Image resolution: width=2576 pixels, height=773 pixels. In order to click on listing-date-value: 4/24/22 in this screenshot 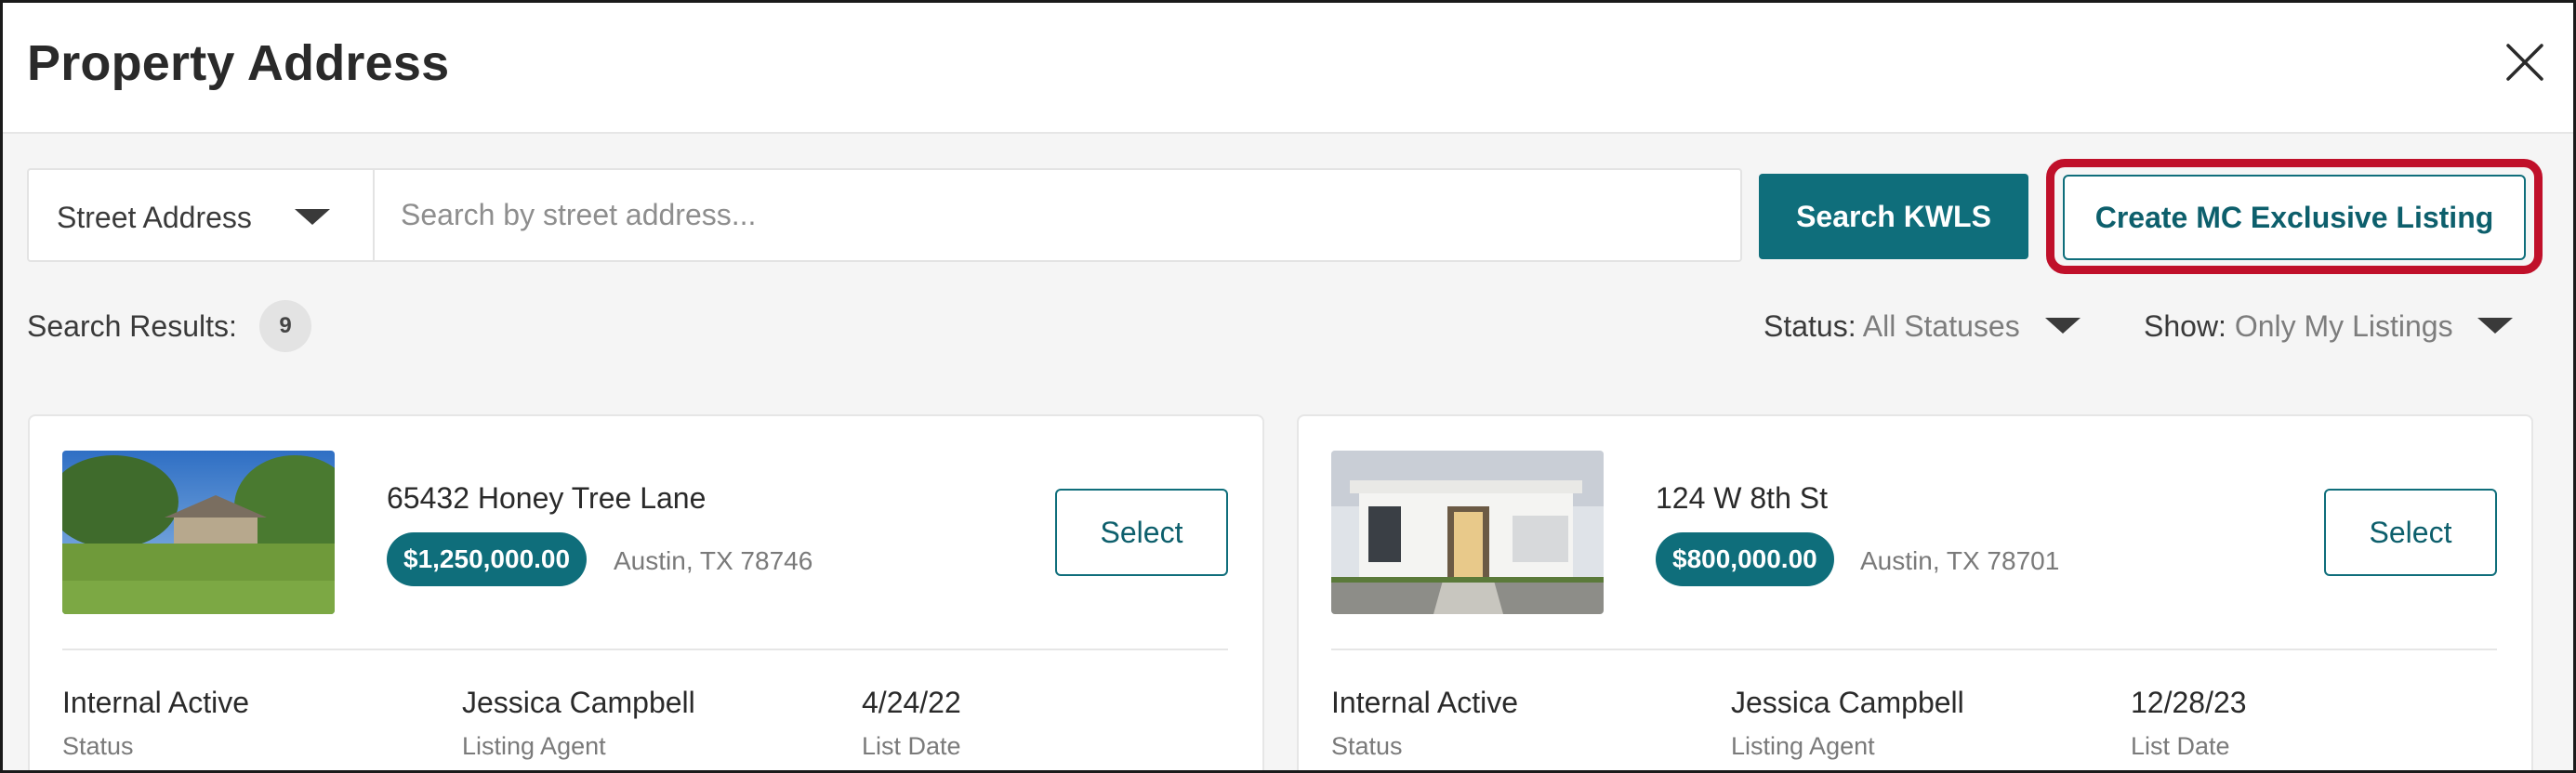, I will do `click(911, 702)`.